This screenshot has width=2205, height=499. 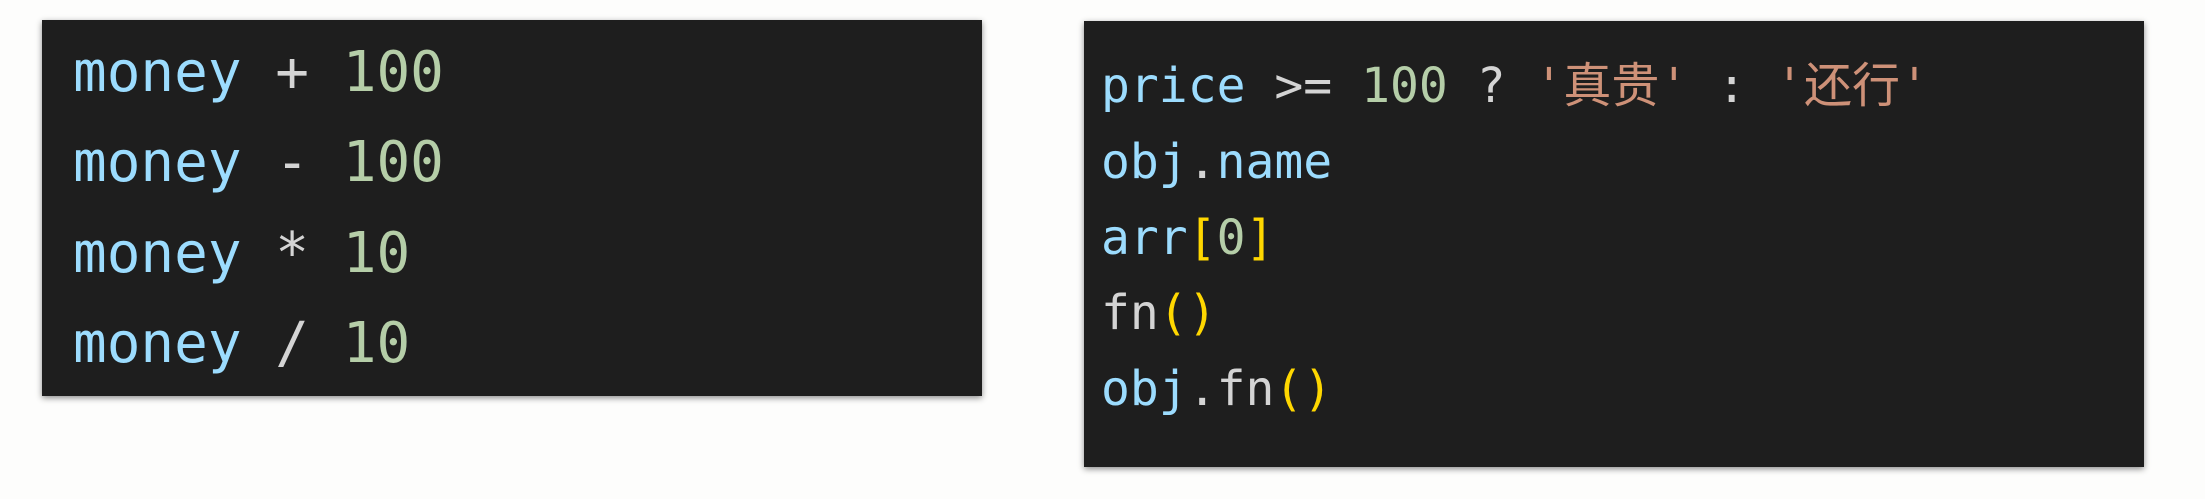 What do you see at coordinates (1274, 162) in the screenshot?
I see `property: name` at bounding box center [1274, 162].